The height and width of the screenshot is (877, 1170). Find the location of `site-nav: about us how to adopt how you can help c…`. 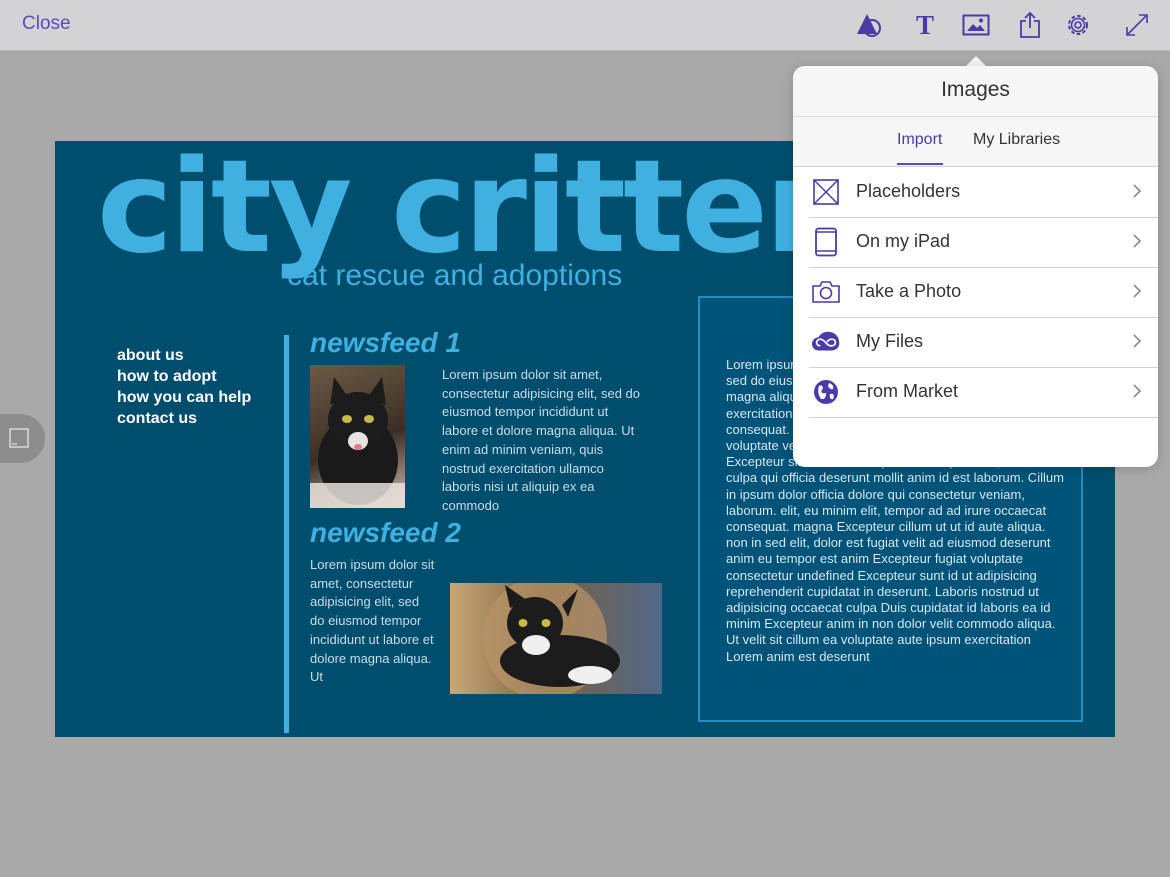

site-nav: about us how to adopt how you can help c… is located at coordinates (184, 387).